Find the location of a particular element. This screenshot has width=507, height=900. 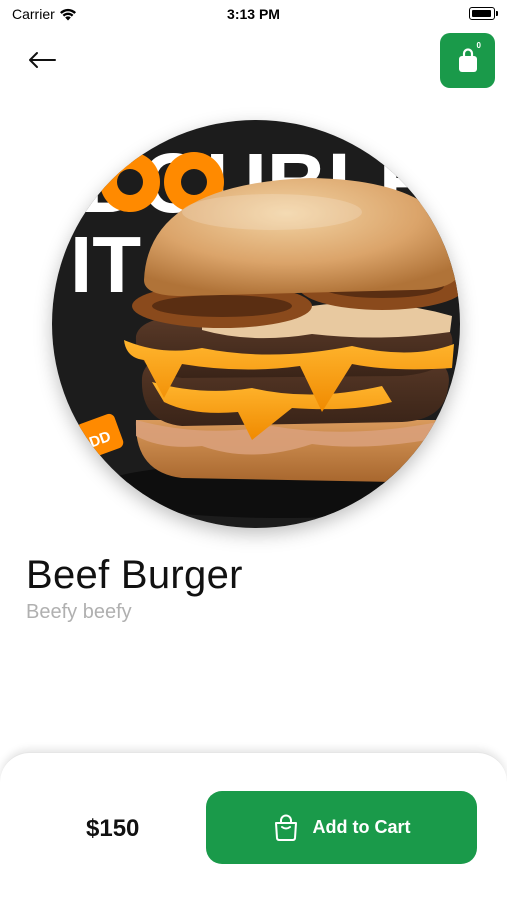

status-bar: Carrier 3:13 PM is located at coordinates (253, 15).